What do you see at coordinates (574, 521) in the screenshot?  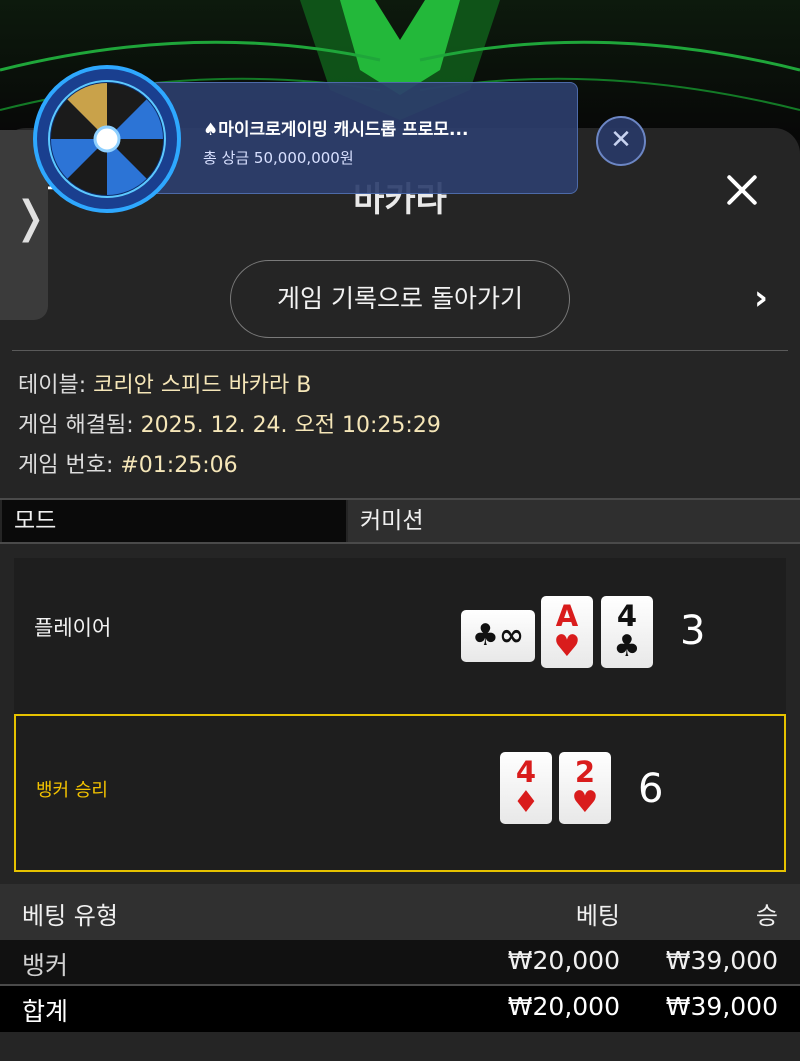 I see `mode-value: 커미션` at bounding box center [574, 521].